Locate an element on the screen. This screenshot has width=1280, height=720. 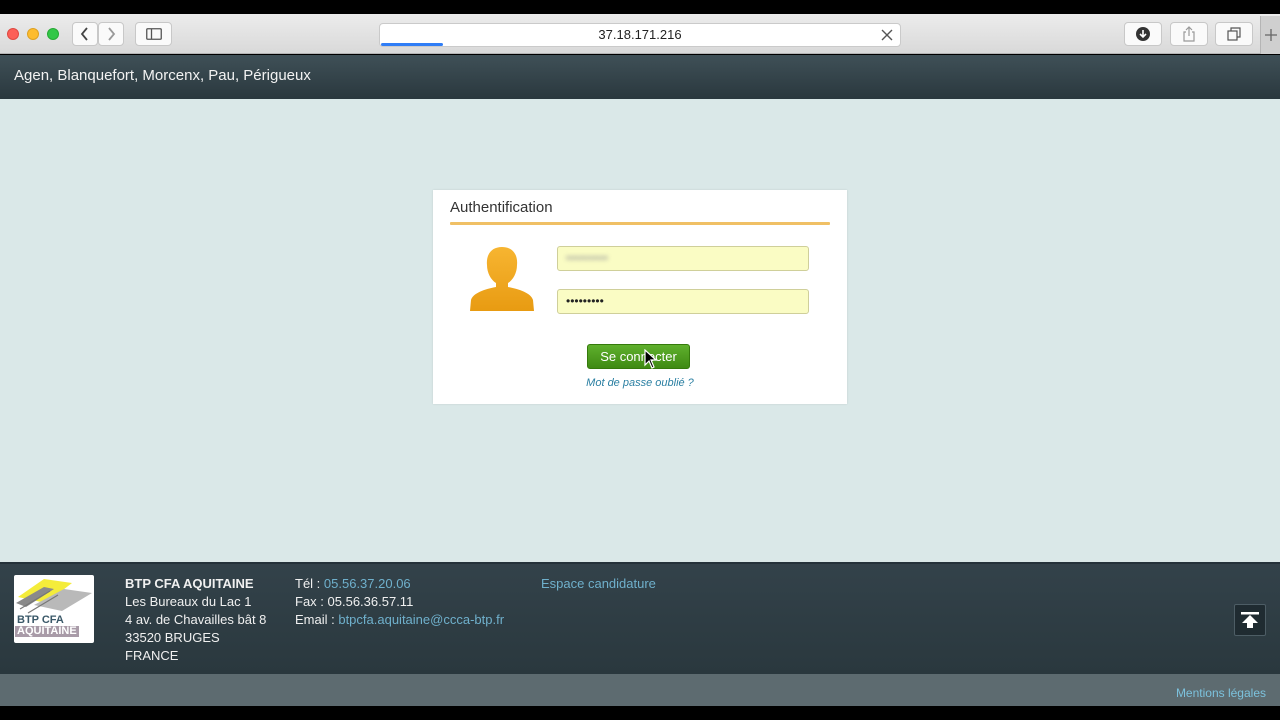
candidate-space-link: Espace candidature is located at coordinates (598, 583).